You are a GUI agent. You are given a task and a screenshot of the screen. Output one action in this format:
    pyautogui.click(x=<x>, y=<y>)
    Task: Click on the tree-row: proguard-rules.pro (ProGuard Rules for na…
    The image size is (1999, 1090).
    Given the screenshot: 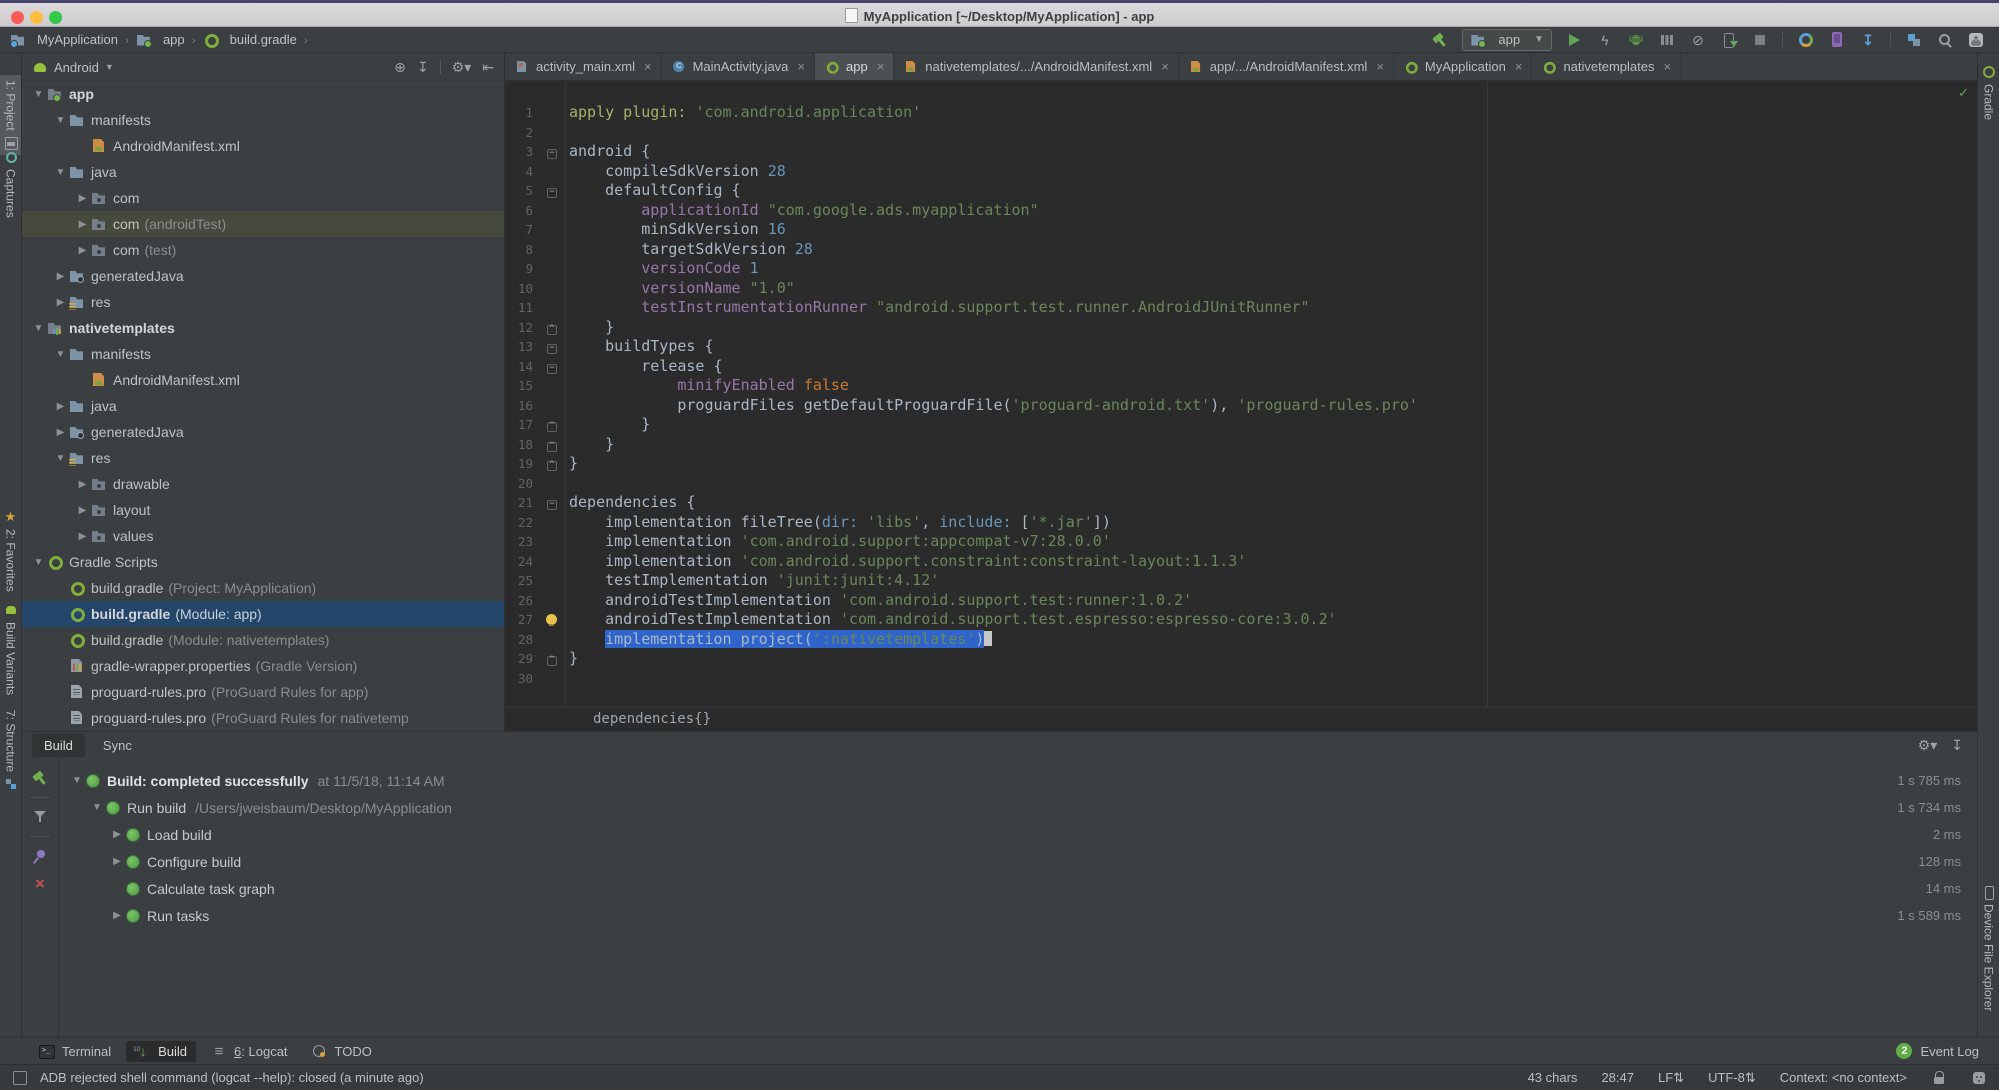 What is the action you would take?
    pyautogui.click(x=263, y=718)
    